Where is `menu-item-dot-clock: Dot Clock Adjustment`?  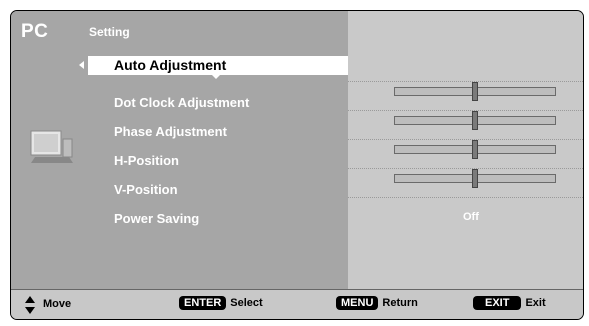
menu-item-dot-clock: Dot Clock Adjustment is located at coordinates (181, 102).